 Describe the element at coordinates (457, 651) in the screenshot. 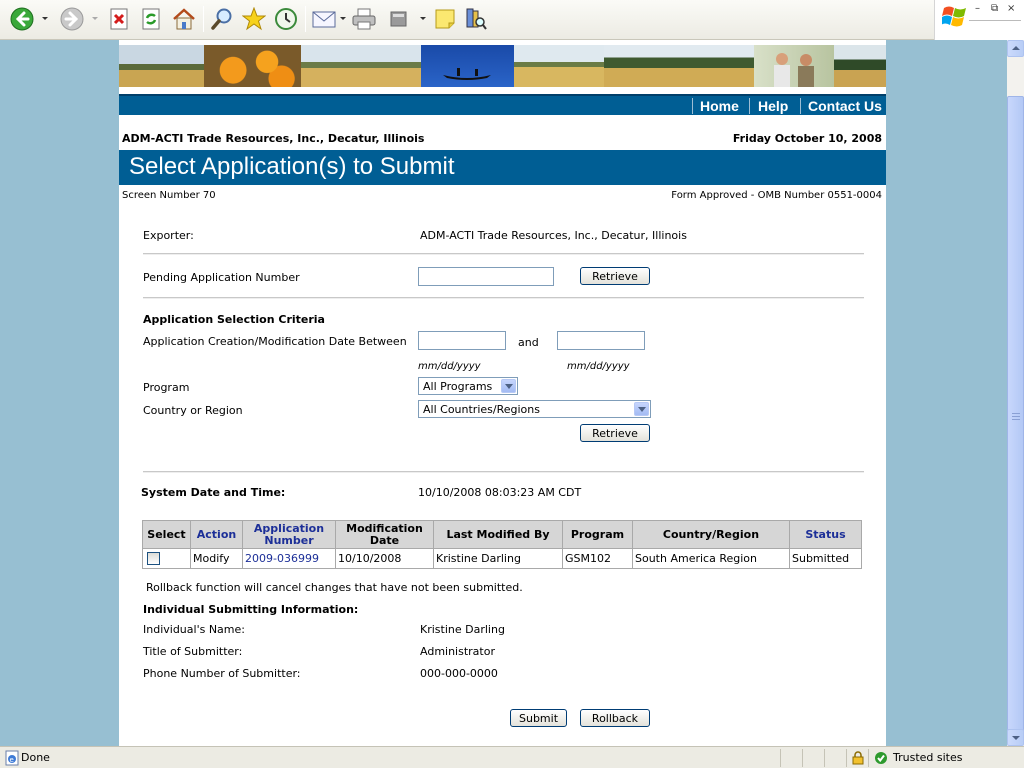

I see `submitter-title-value: Administrator` at that location.